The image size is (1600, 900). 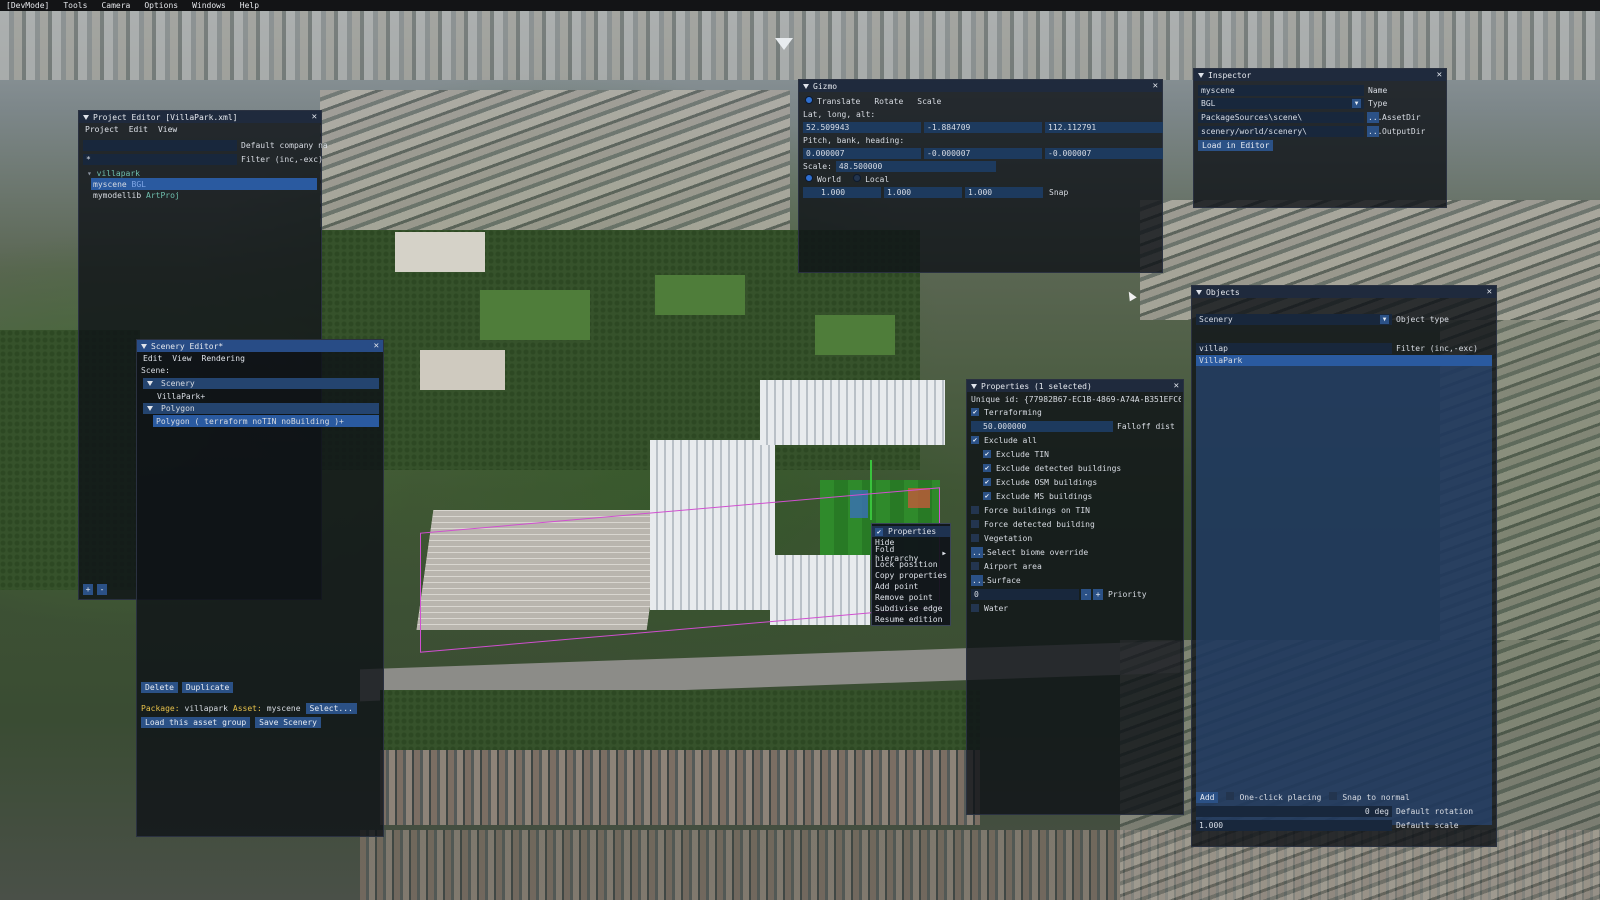 I want to click on inspector-titlebar: Inspector ✕, so click(x=1320, y=75).